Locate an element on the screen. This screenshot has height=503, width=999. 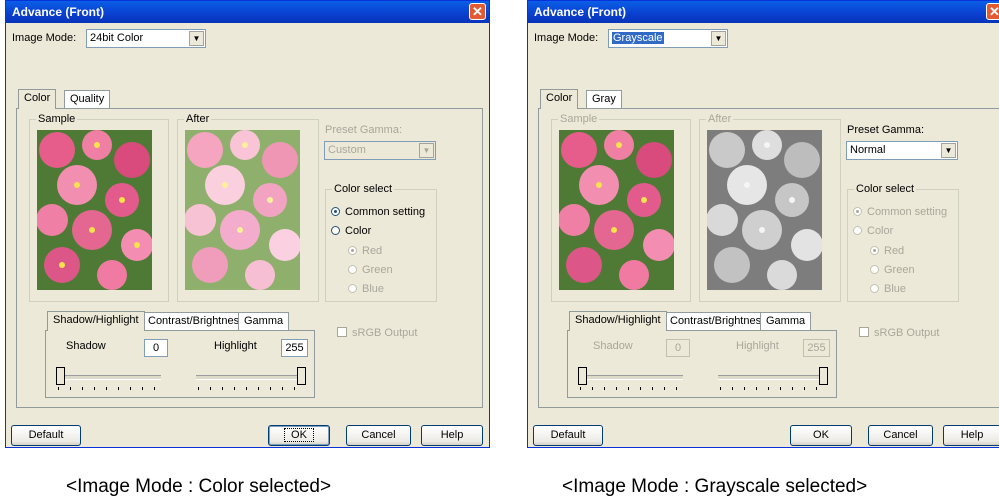
image-mode-select: Grayscale ▼ is located at coordinates (668, 38).